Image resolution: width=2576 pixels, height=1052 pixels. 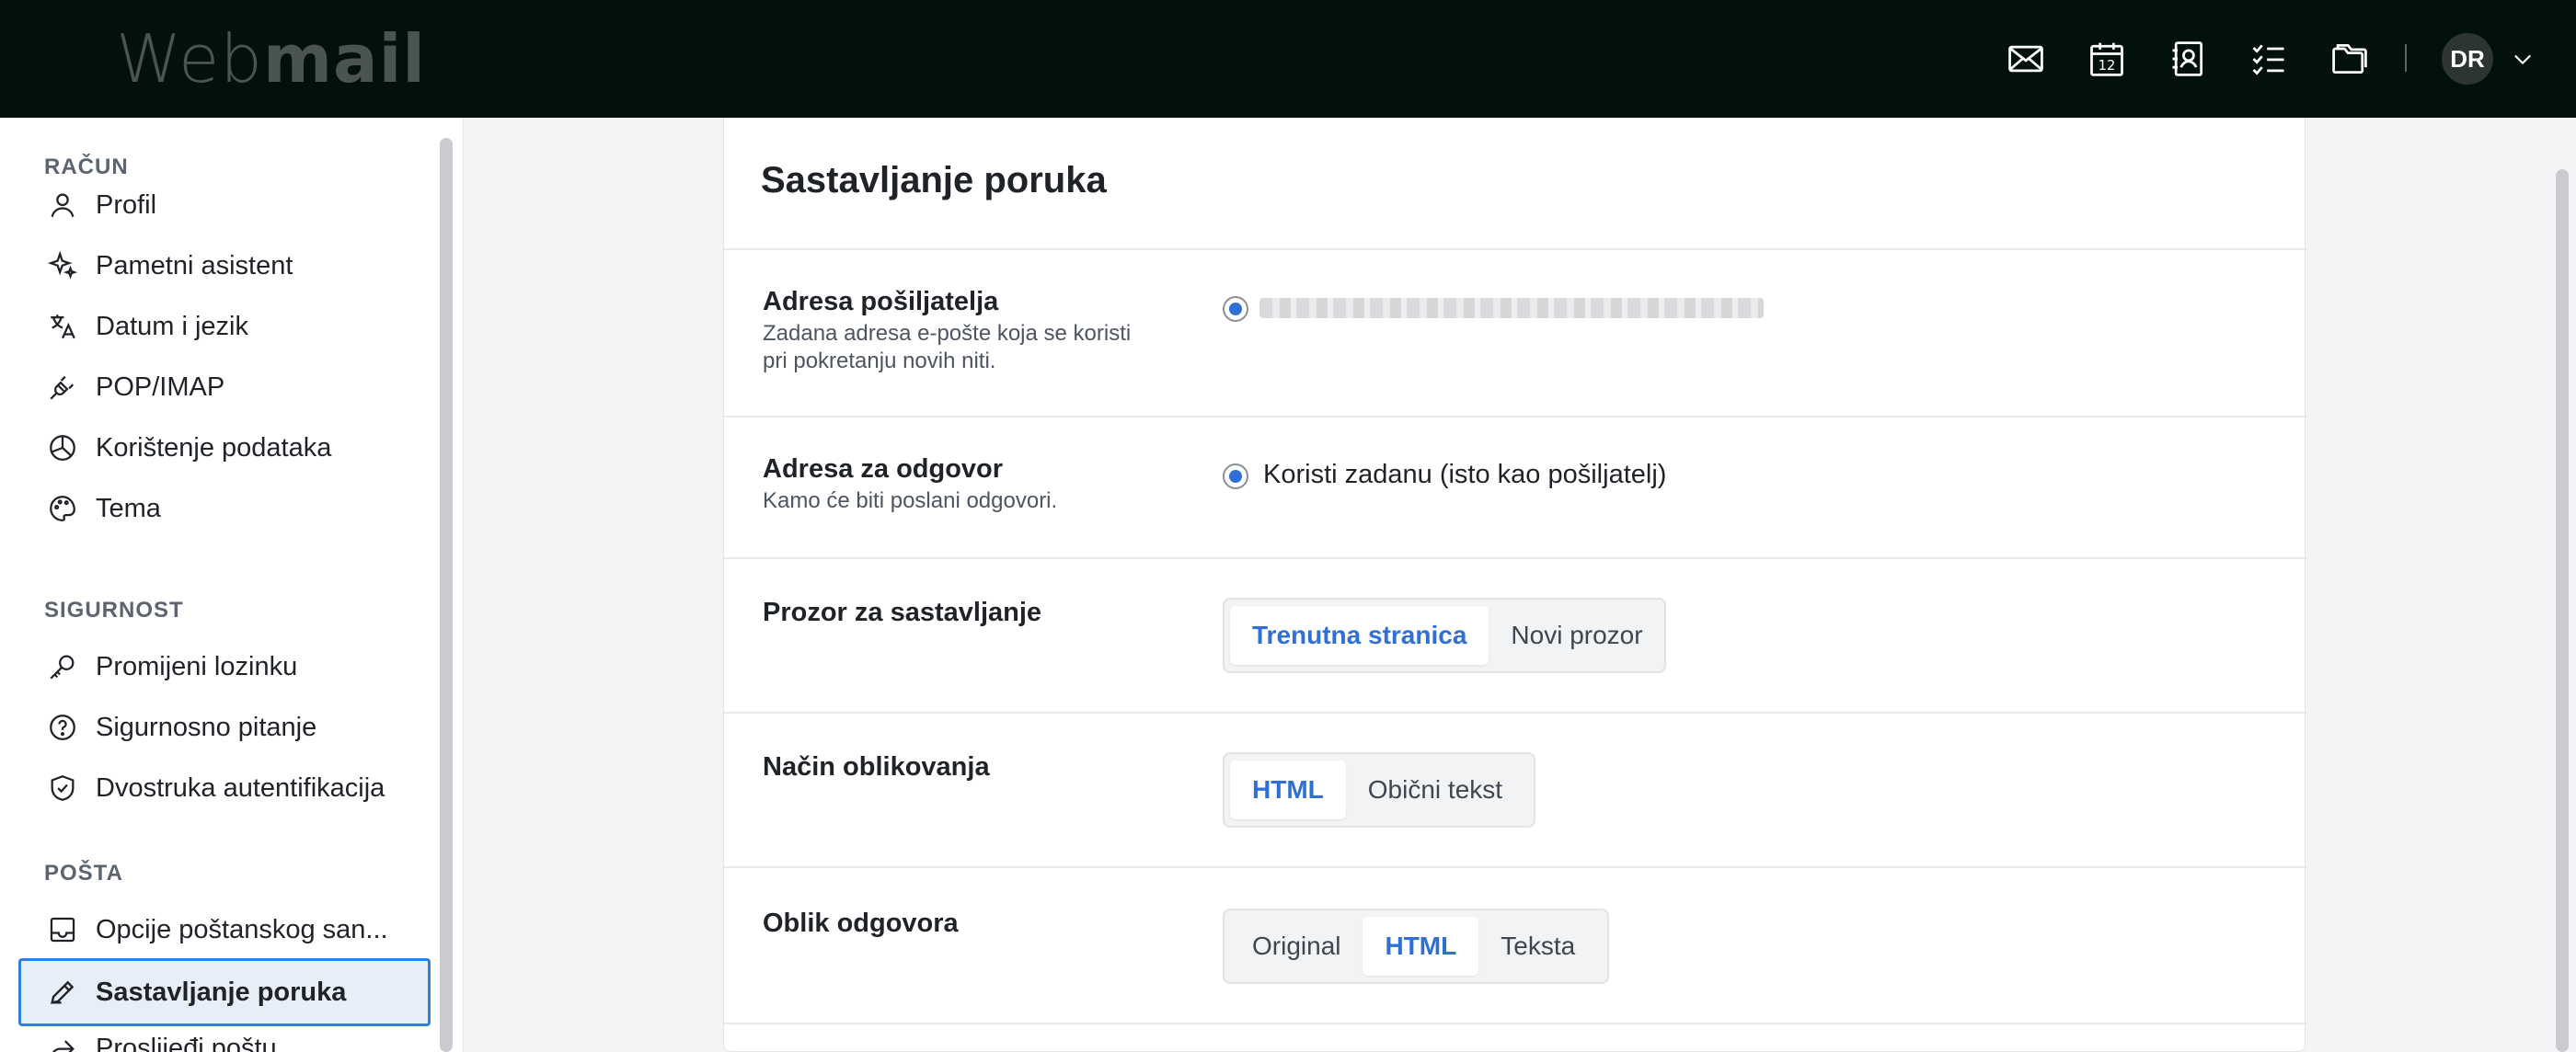 What do you see at coordinates (62, 1043) in the screenshot?
I see `forward-icon` at bounding box center [62, 1043].